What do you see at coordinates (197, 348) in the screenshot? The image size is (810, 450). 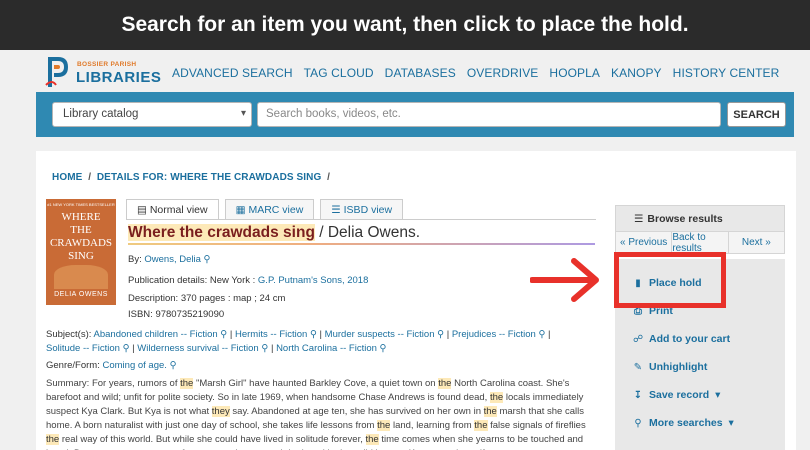 I see `subject-link: Wilderness survival -- Fiction` at bounding box center [197, 348].